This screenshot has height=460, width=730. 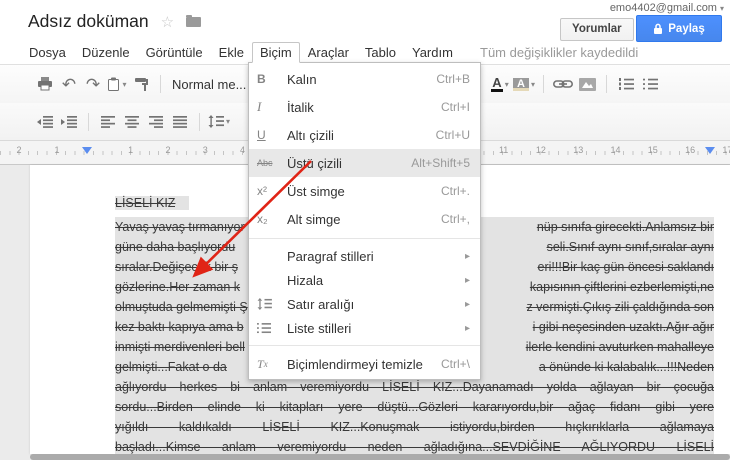 I want to click on menu-item-bicimlendirmeyi-temizle: Tx Biçimlendirmeyi temizle Ctrl+\, so click(x=364, y=364).